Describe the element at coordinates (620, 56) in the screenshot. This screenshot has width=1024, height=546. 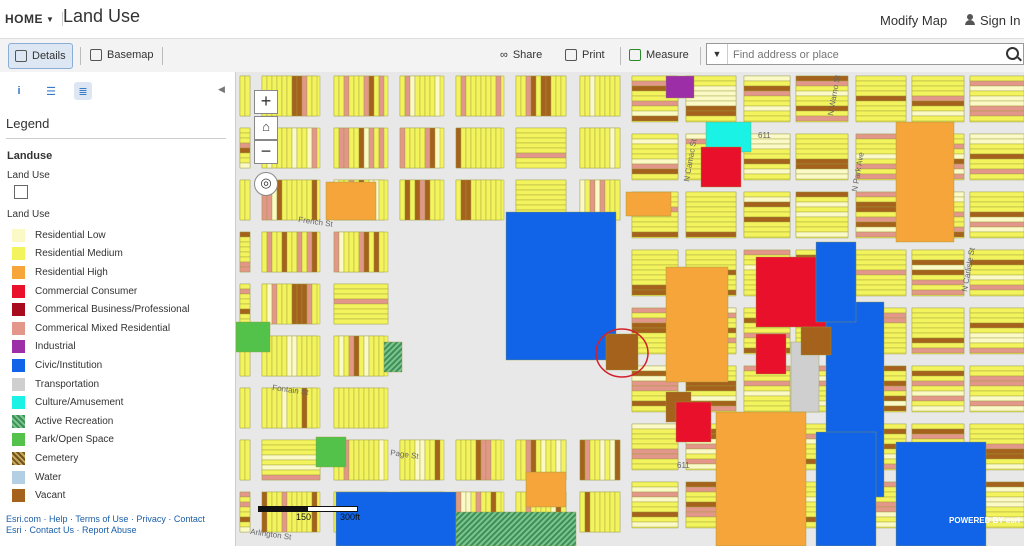
I see `divider` at that location.